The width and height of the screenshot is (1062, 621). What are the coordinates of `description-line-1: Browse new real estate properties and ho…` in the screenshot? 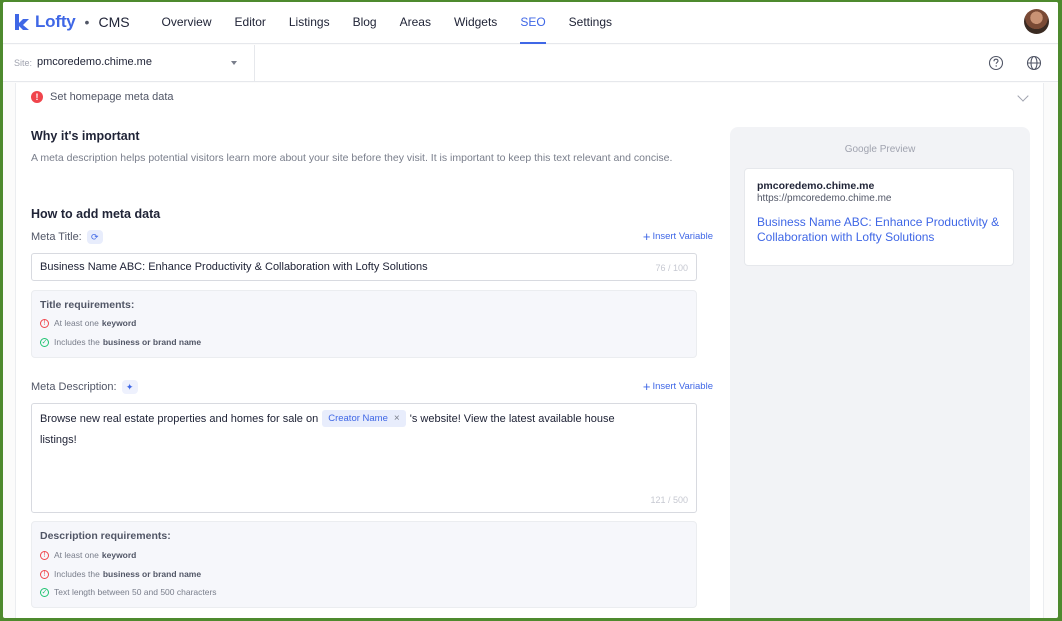 It's located at (327, 418).